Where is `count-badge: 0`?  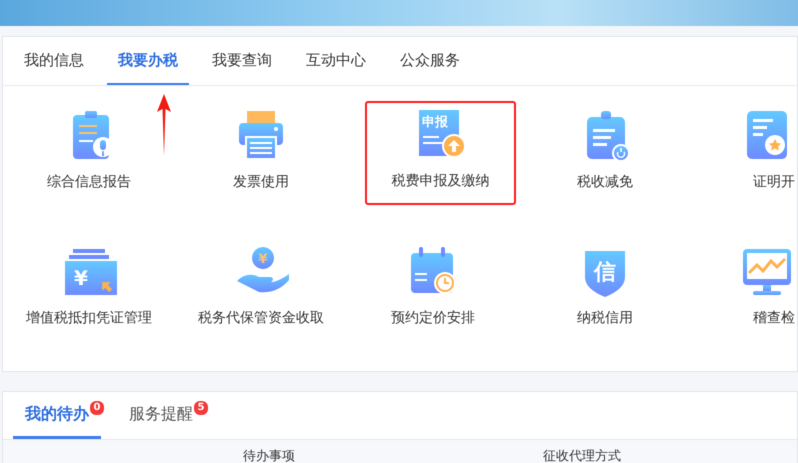 count-badge: 0 is located at coordinates (97, 408).